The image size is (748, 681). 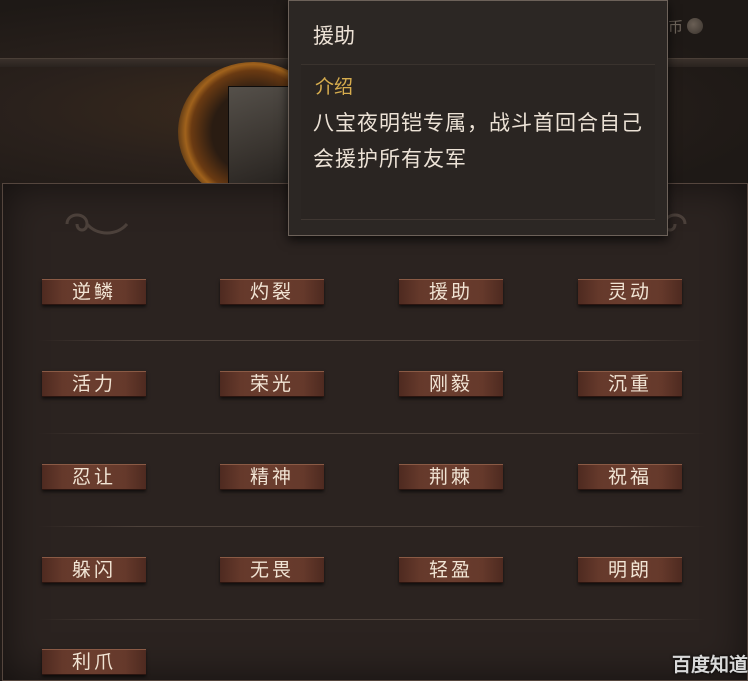 I want to click on skill-button: 精神, so click(x=272, y=477).